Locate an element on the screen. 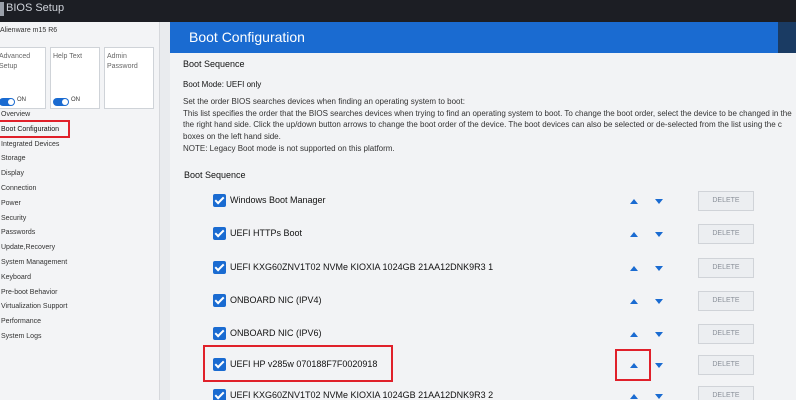 The height and width of the screenshot is (400, 796). sidebar-item-integrated-devices: Integrated Devices is located at coordinates (80, 145).